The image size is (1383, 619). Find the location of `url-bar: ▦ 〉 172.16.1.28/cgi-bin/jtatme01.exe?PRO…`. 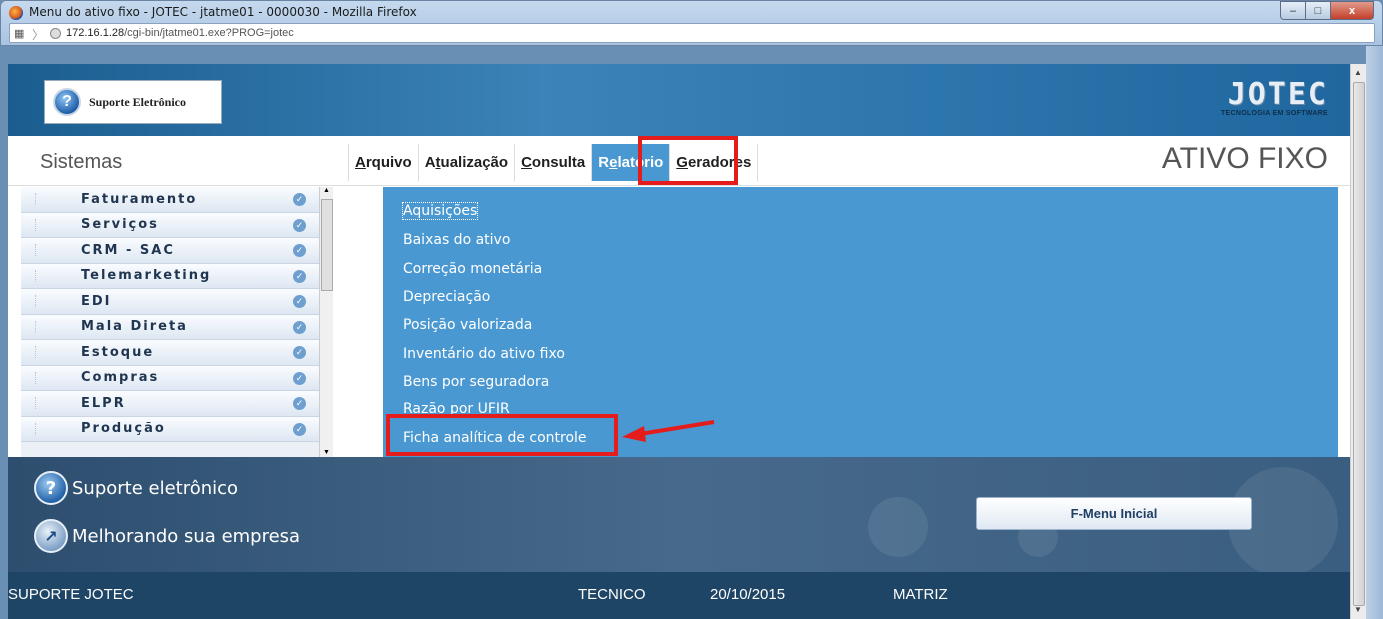

url-bar: ▦ 〉 172.16.1.28/cgi-bin/jtatme01.exe?PRO… is located at coordinates (692, 33).